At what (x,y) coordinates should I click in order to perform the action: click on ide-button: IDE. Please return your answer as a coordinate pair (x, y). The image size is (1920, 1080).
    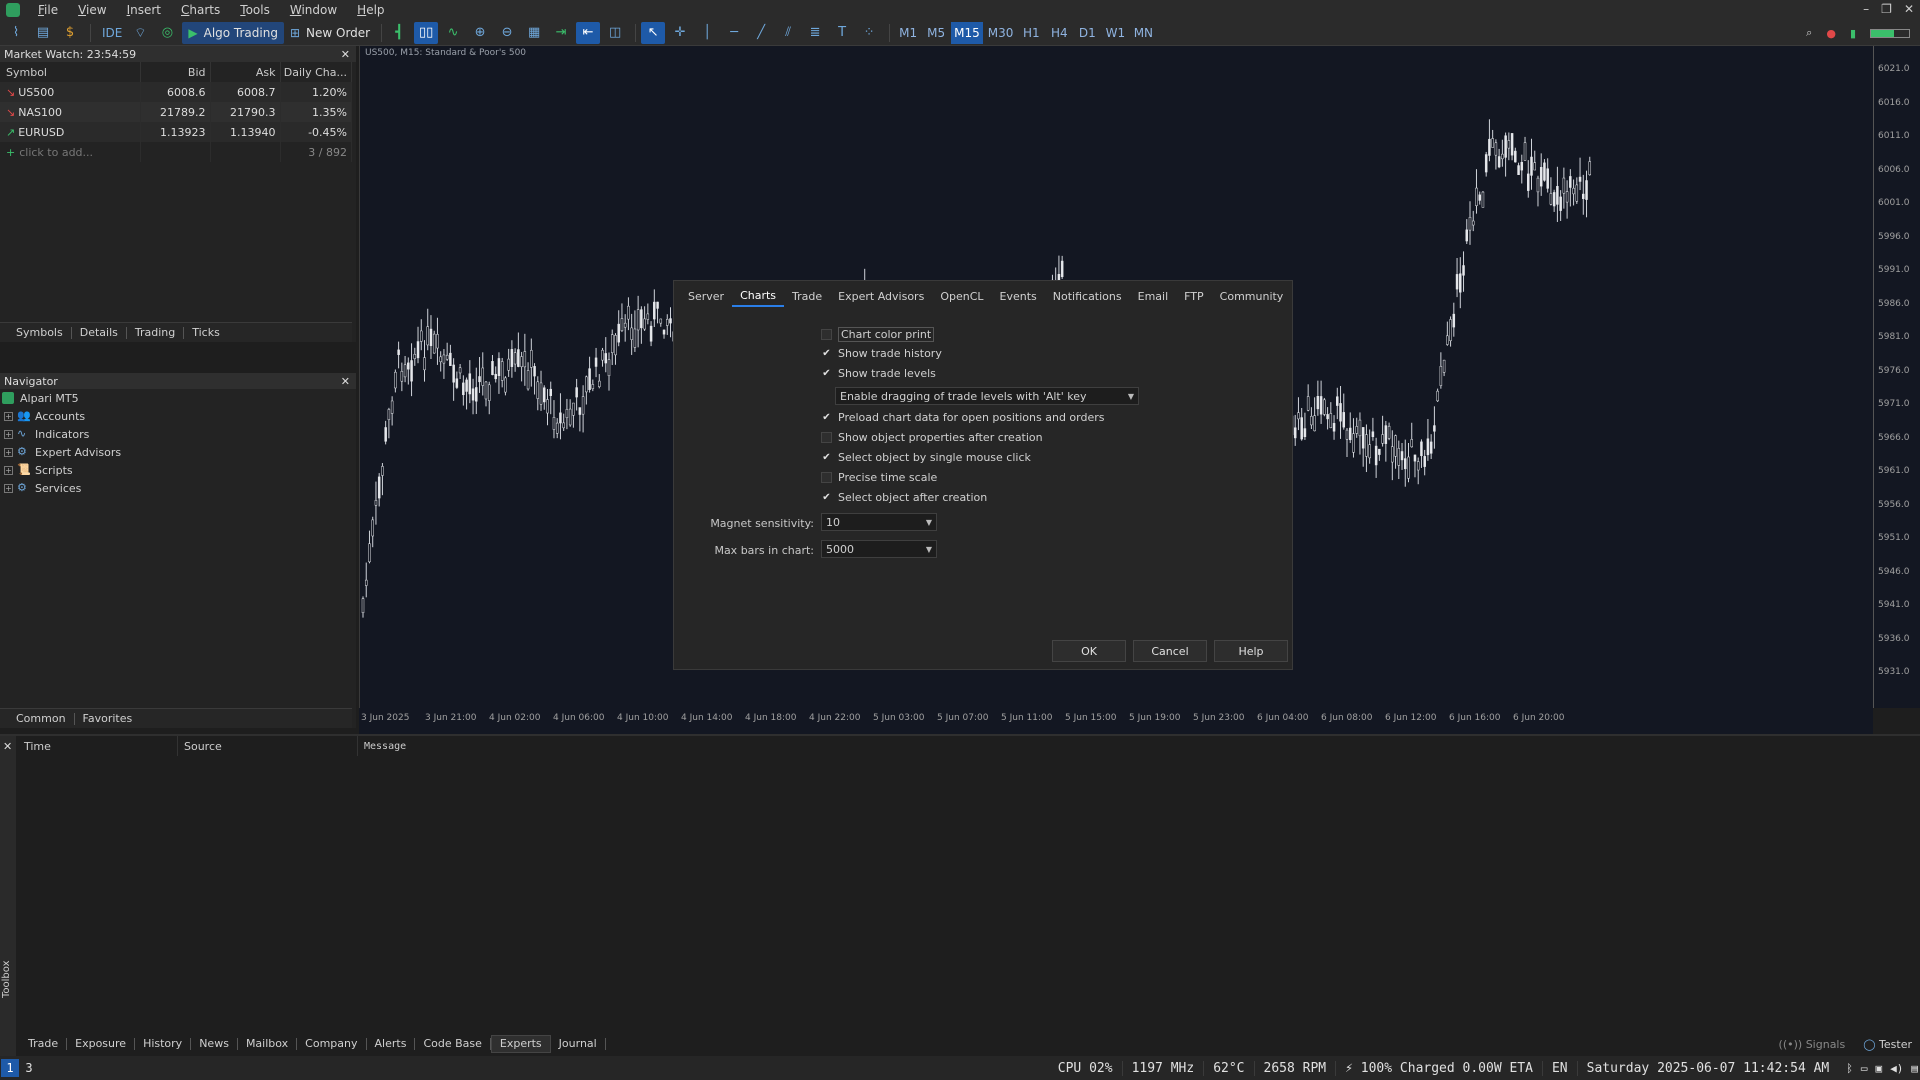
    Looking at the image, I should click on (112, 33).